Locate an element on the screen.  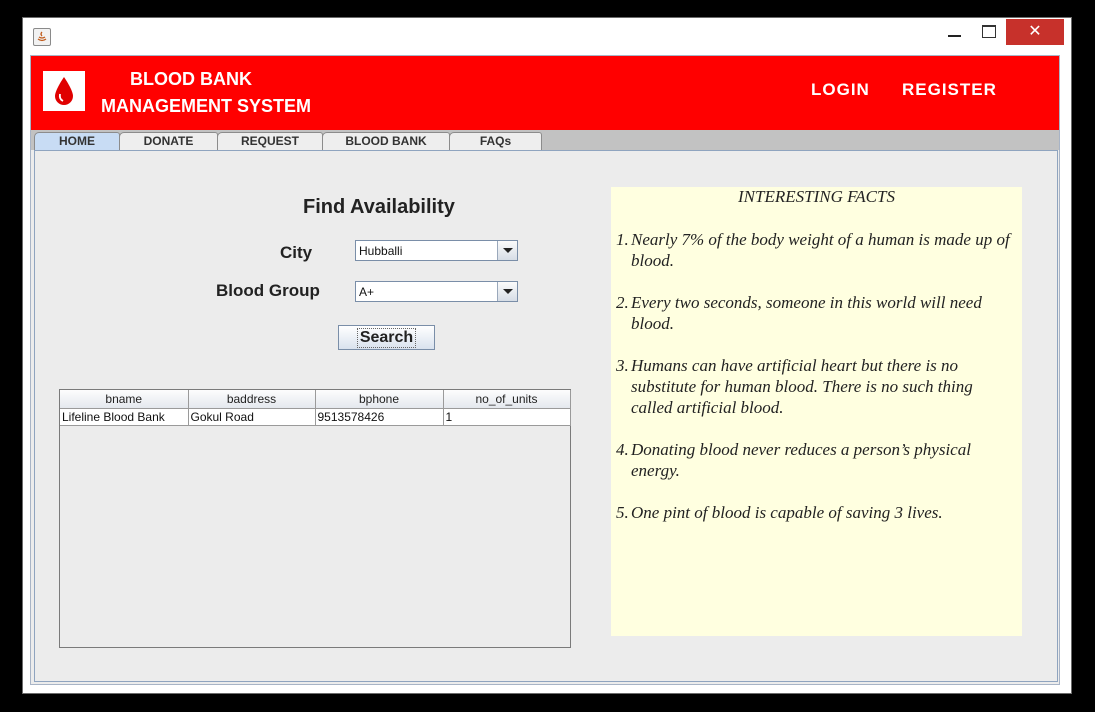
fact-number: 5. is located at coordinates (622, 512).